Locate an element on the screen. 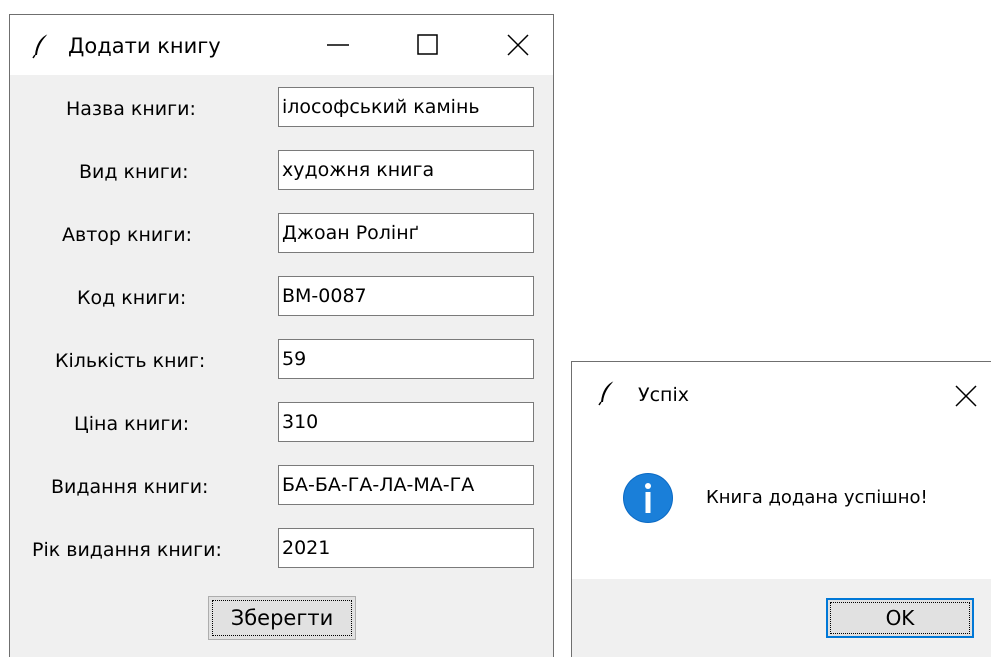  label-book-author: Автор книги: is located at coordinates (127, 235).